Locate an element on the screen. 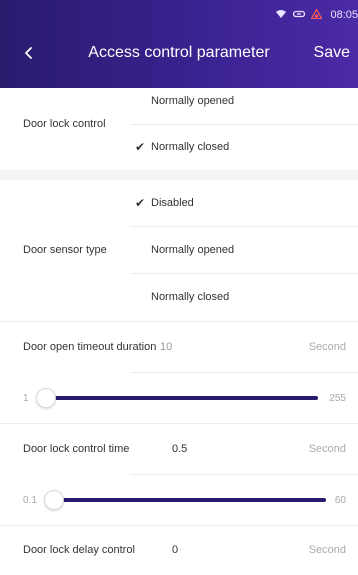 This screenshot has height=575, width=358. door-lock-delay-unit: Second is located at coordinates (327, 550).